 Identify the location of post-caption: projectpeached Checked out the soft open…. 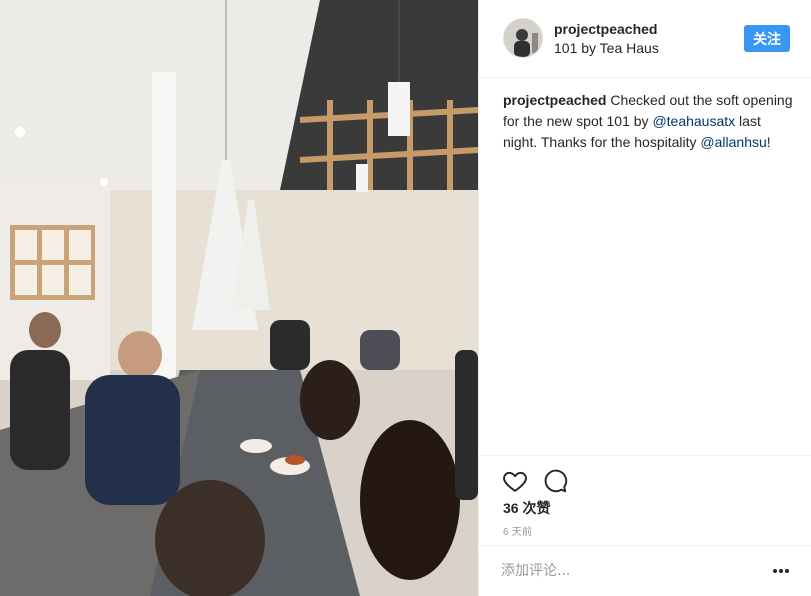
(650, 121).